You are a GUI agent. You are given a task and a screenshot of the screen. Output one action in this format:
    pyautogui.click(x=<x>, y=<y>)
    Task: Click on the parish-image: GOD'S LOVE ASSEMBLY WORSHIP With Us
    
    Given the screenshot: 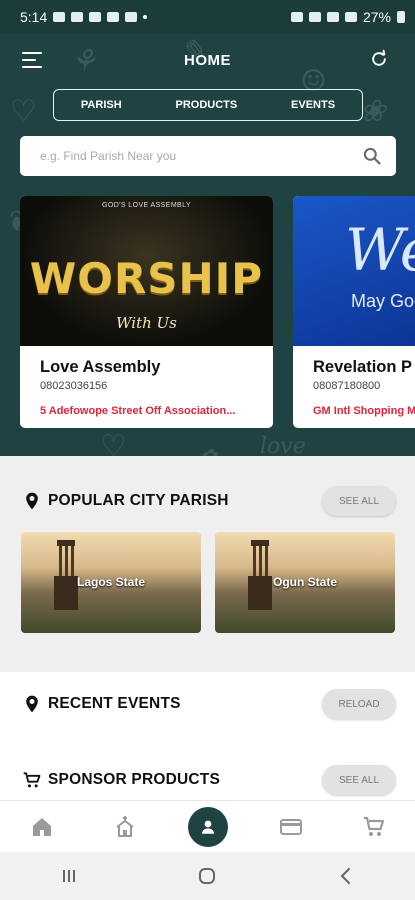 What is the action you would take?
    pyautogui.click(x=146, y=271)
    